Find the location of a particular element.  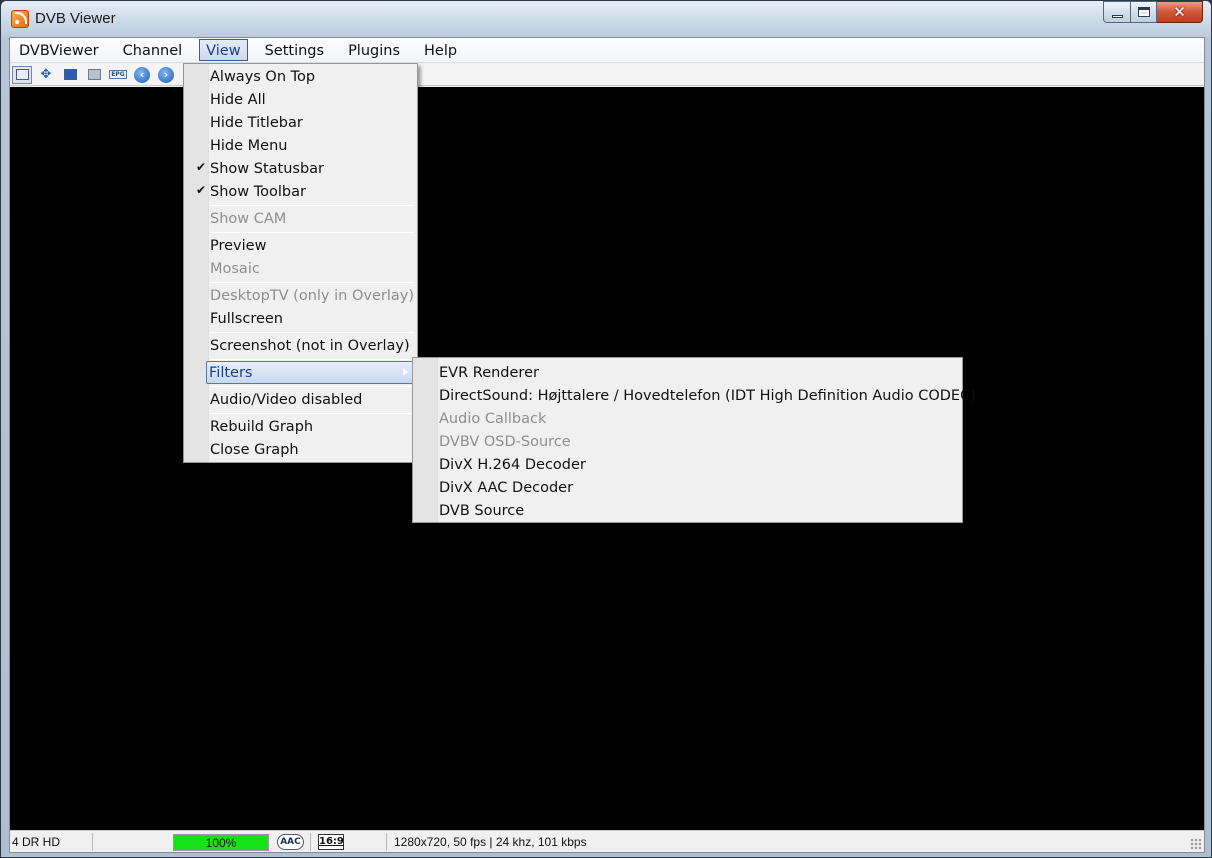

menu-dvbviewer-label: DVBViewer is located at coordinates (59, 51).